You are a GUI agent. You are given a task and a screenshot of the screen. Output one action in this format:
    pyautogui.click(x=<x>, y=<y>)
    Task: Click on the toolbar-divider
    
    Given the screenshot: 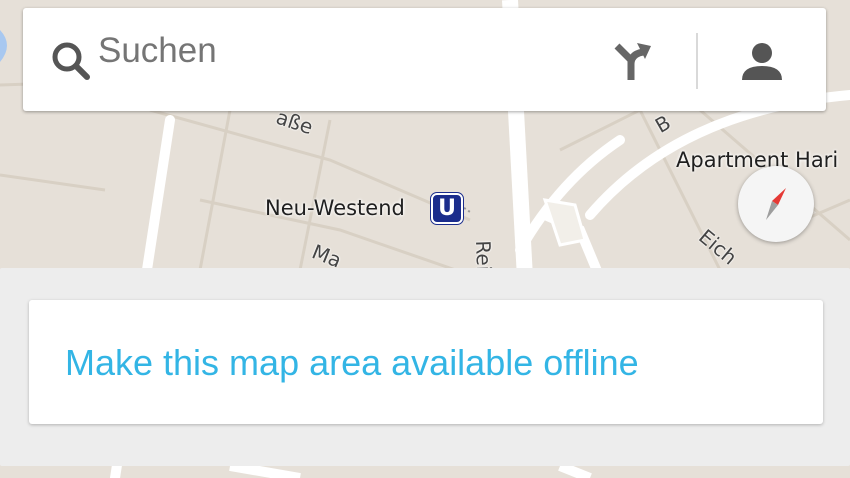 What is the action you would take?
    pyautogui.click(x=697, y=61)
    